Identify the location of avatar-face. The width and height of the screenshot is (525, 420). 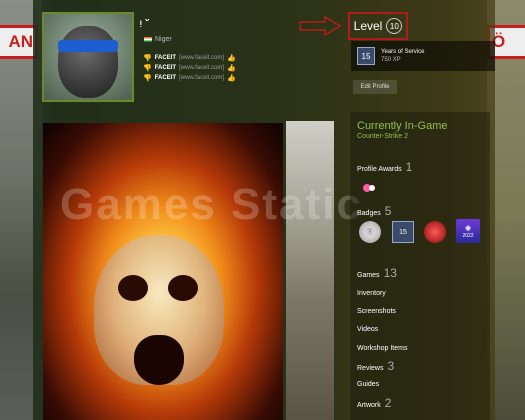
(88, 62).